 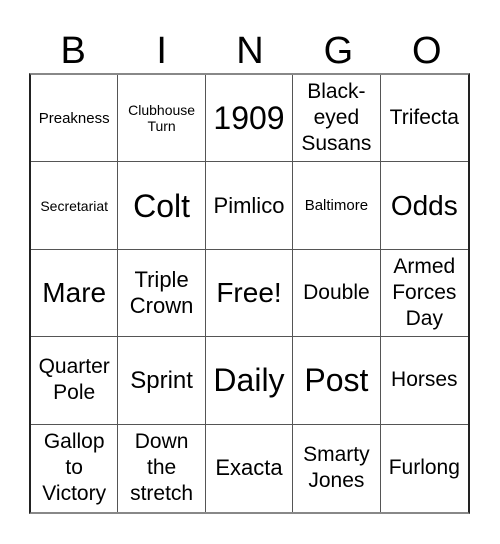 I want to click on bingo-cell: Clubhouse Turn, so click(x=162, y=119).